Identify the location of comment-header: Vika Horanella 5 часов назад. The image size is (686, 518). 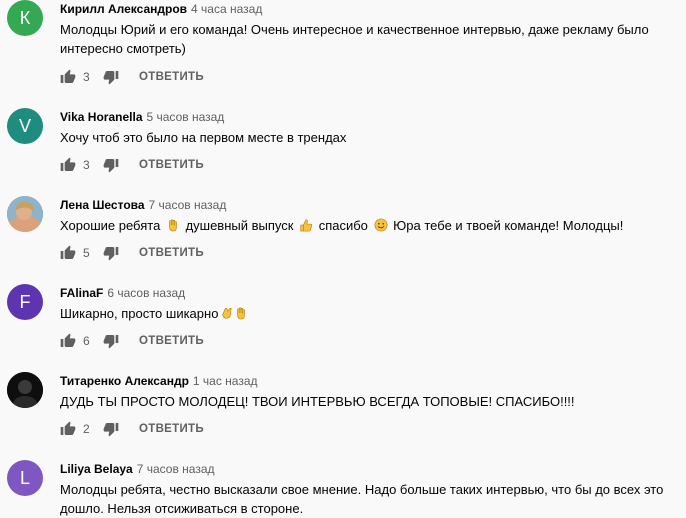
(142, 117).